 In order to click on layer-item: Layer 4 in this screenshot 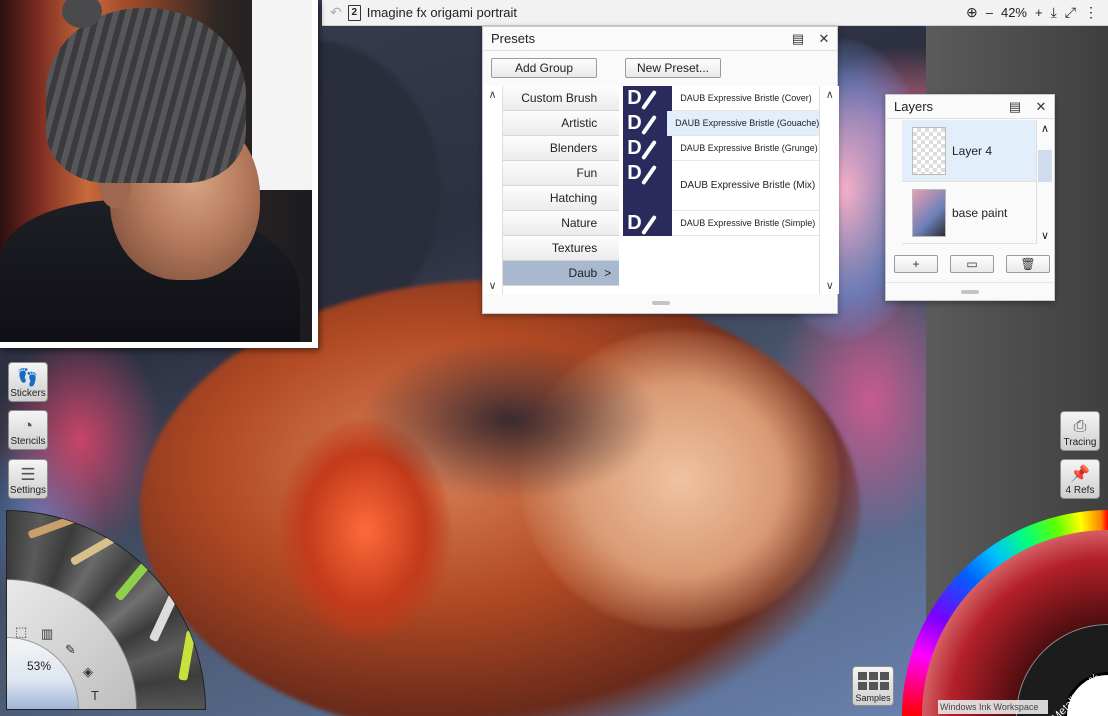, I will do `click(969, 151)`.